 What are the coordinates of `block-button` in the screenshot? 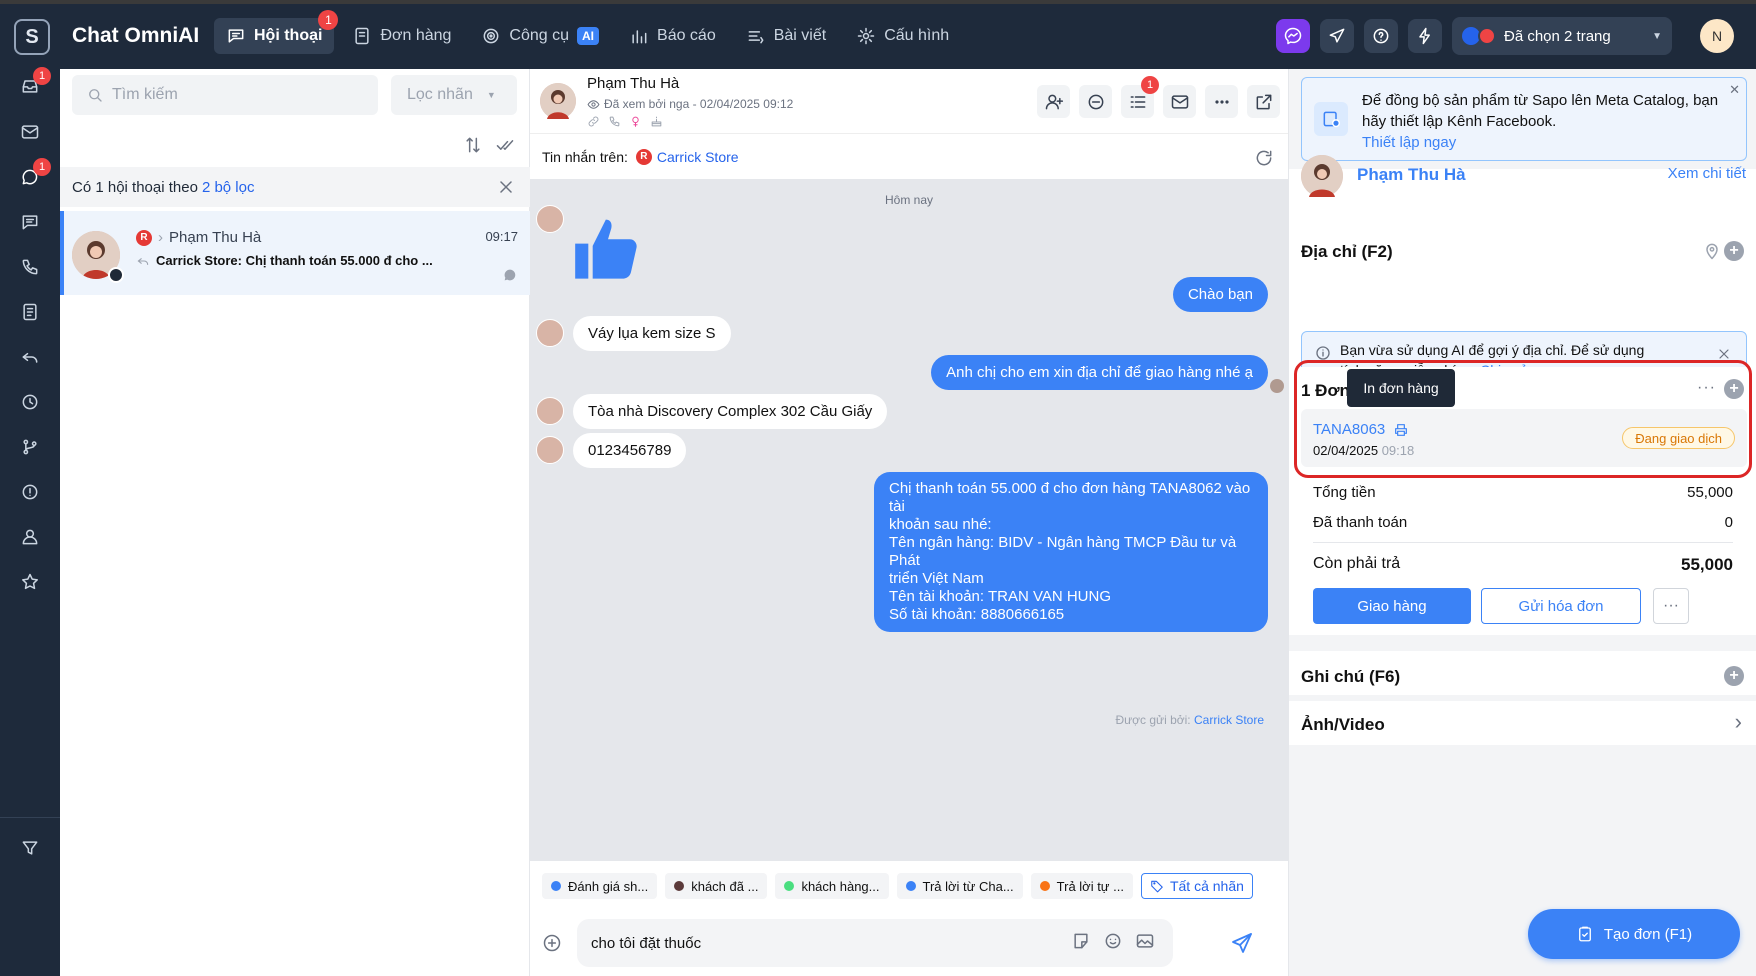 It's located at (1095, 101).